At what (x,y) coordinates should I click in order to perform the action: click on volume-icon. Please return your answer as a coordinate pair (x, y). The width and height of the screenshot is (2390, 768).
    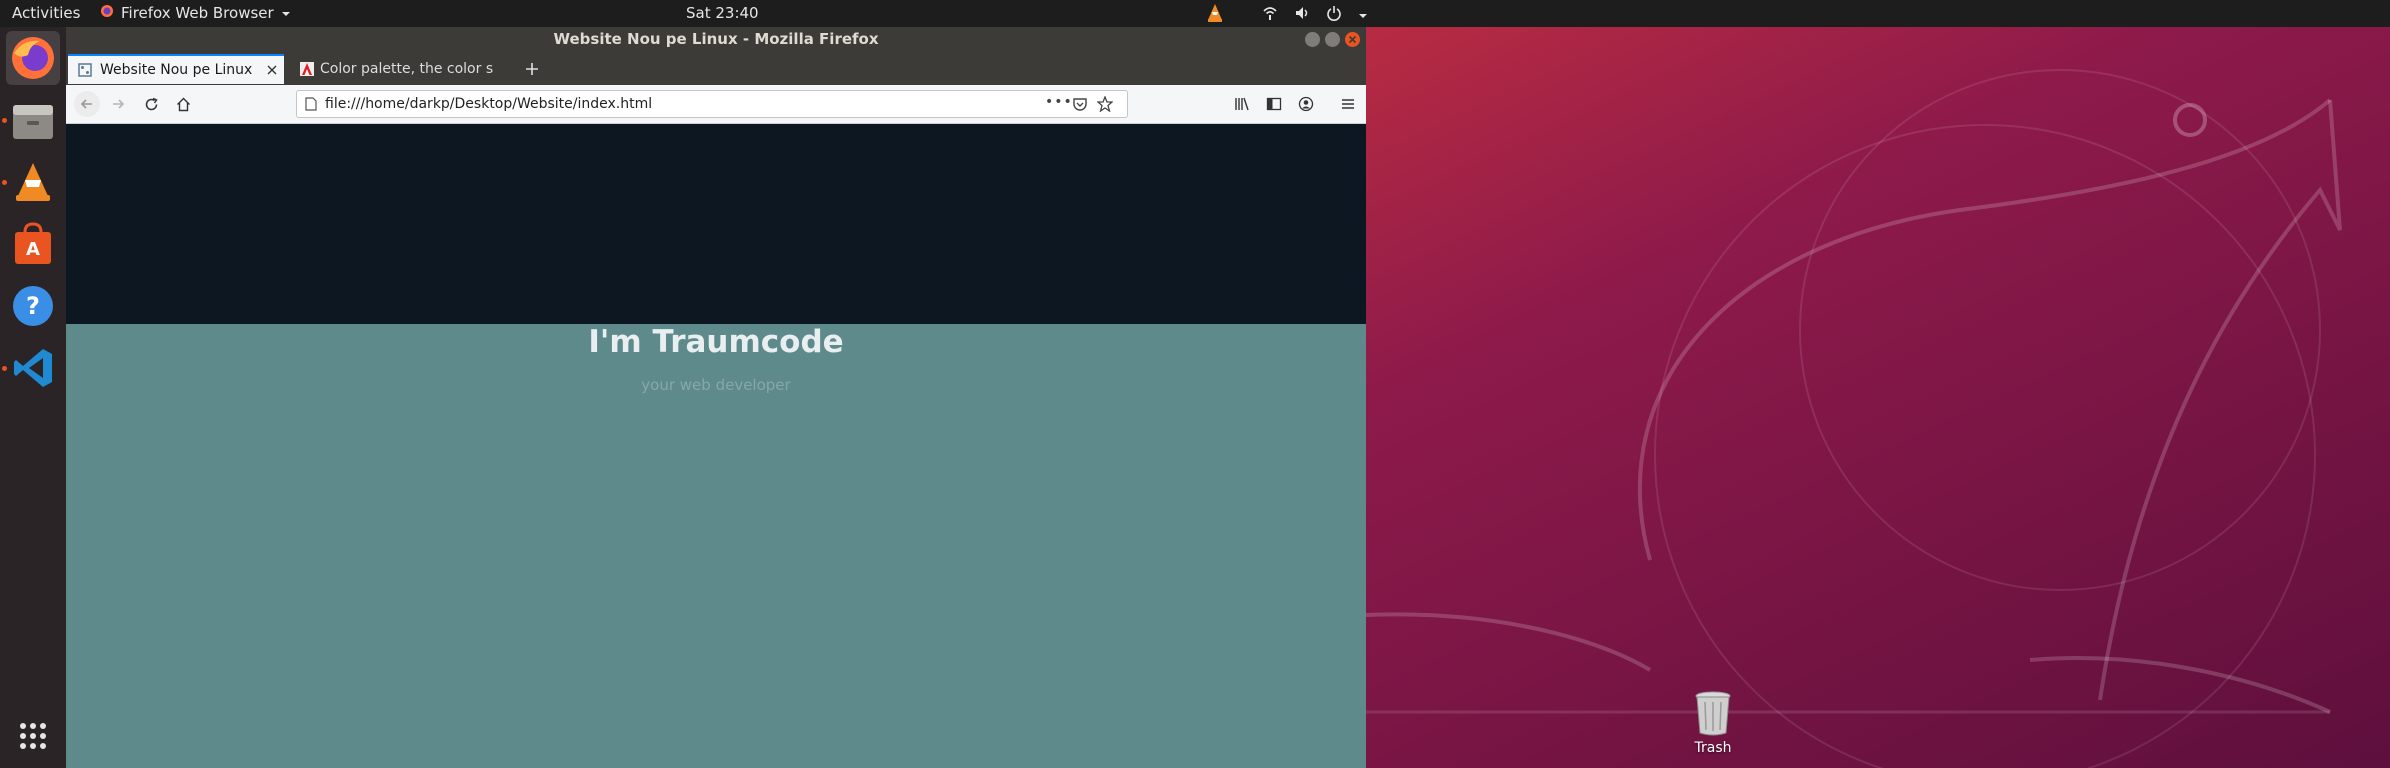
    Looking at the image, I should click on (1302, 15).